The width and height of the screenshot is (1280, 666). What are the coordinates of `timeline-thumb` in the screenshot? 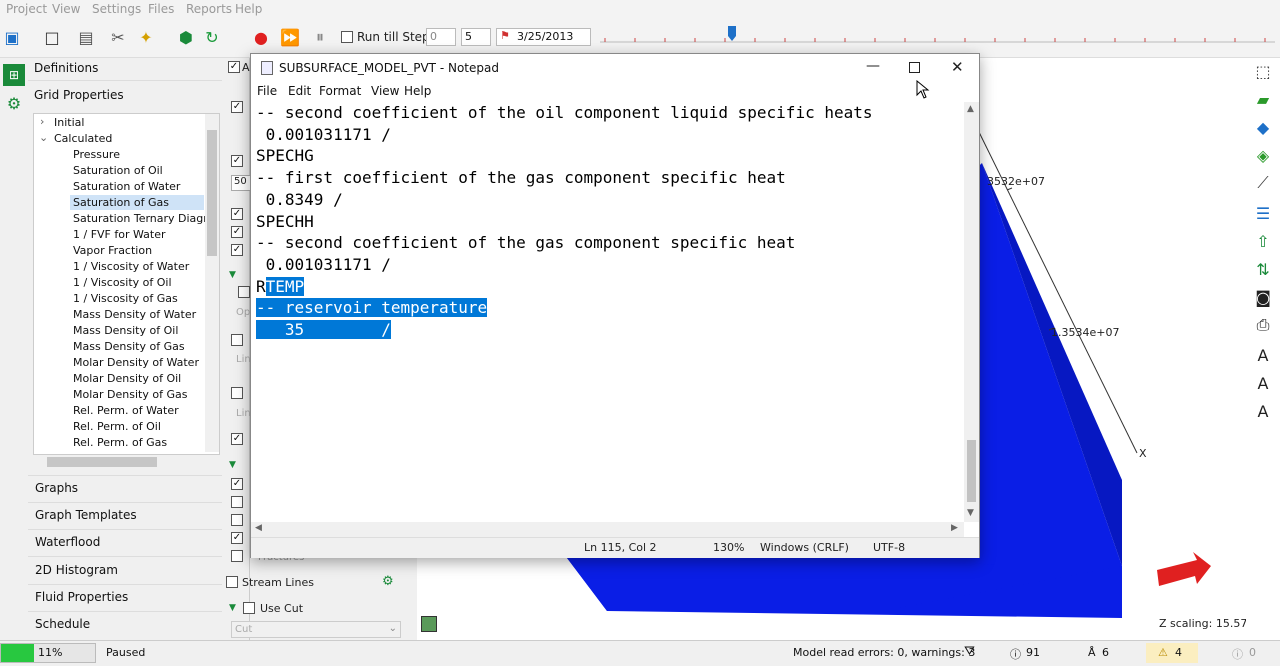 It's located at (732, 33).